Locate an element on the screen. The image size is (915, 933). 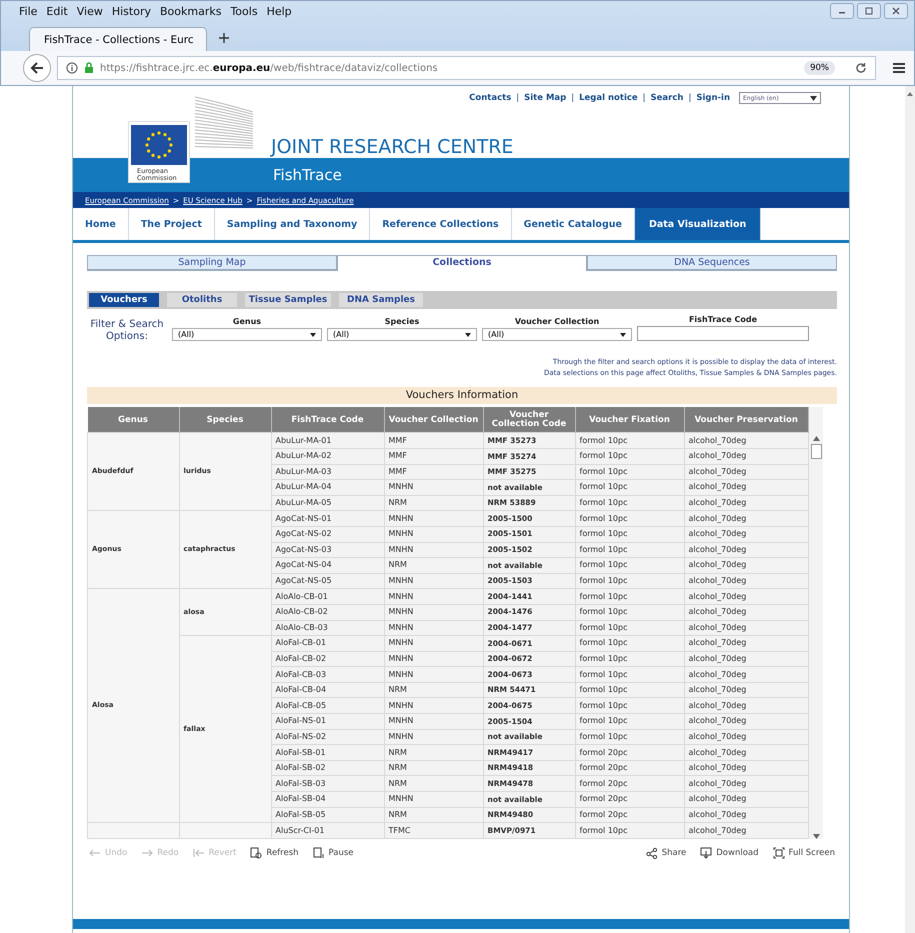
menu-item: File is located at coordinates (28, 11).